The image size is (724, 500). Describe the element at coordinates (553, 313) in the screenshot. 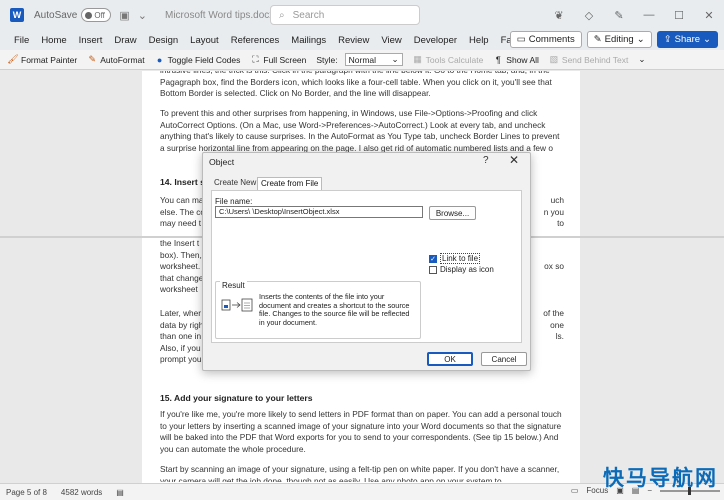

I see `text-line: of the` at that location.